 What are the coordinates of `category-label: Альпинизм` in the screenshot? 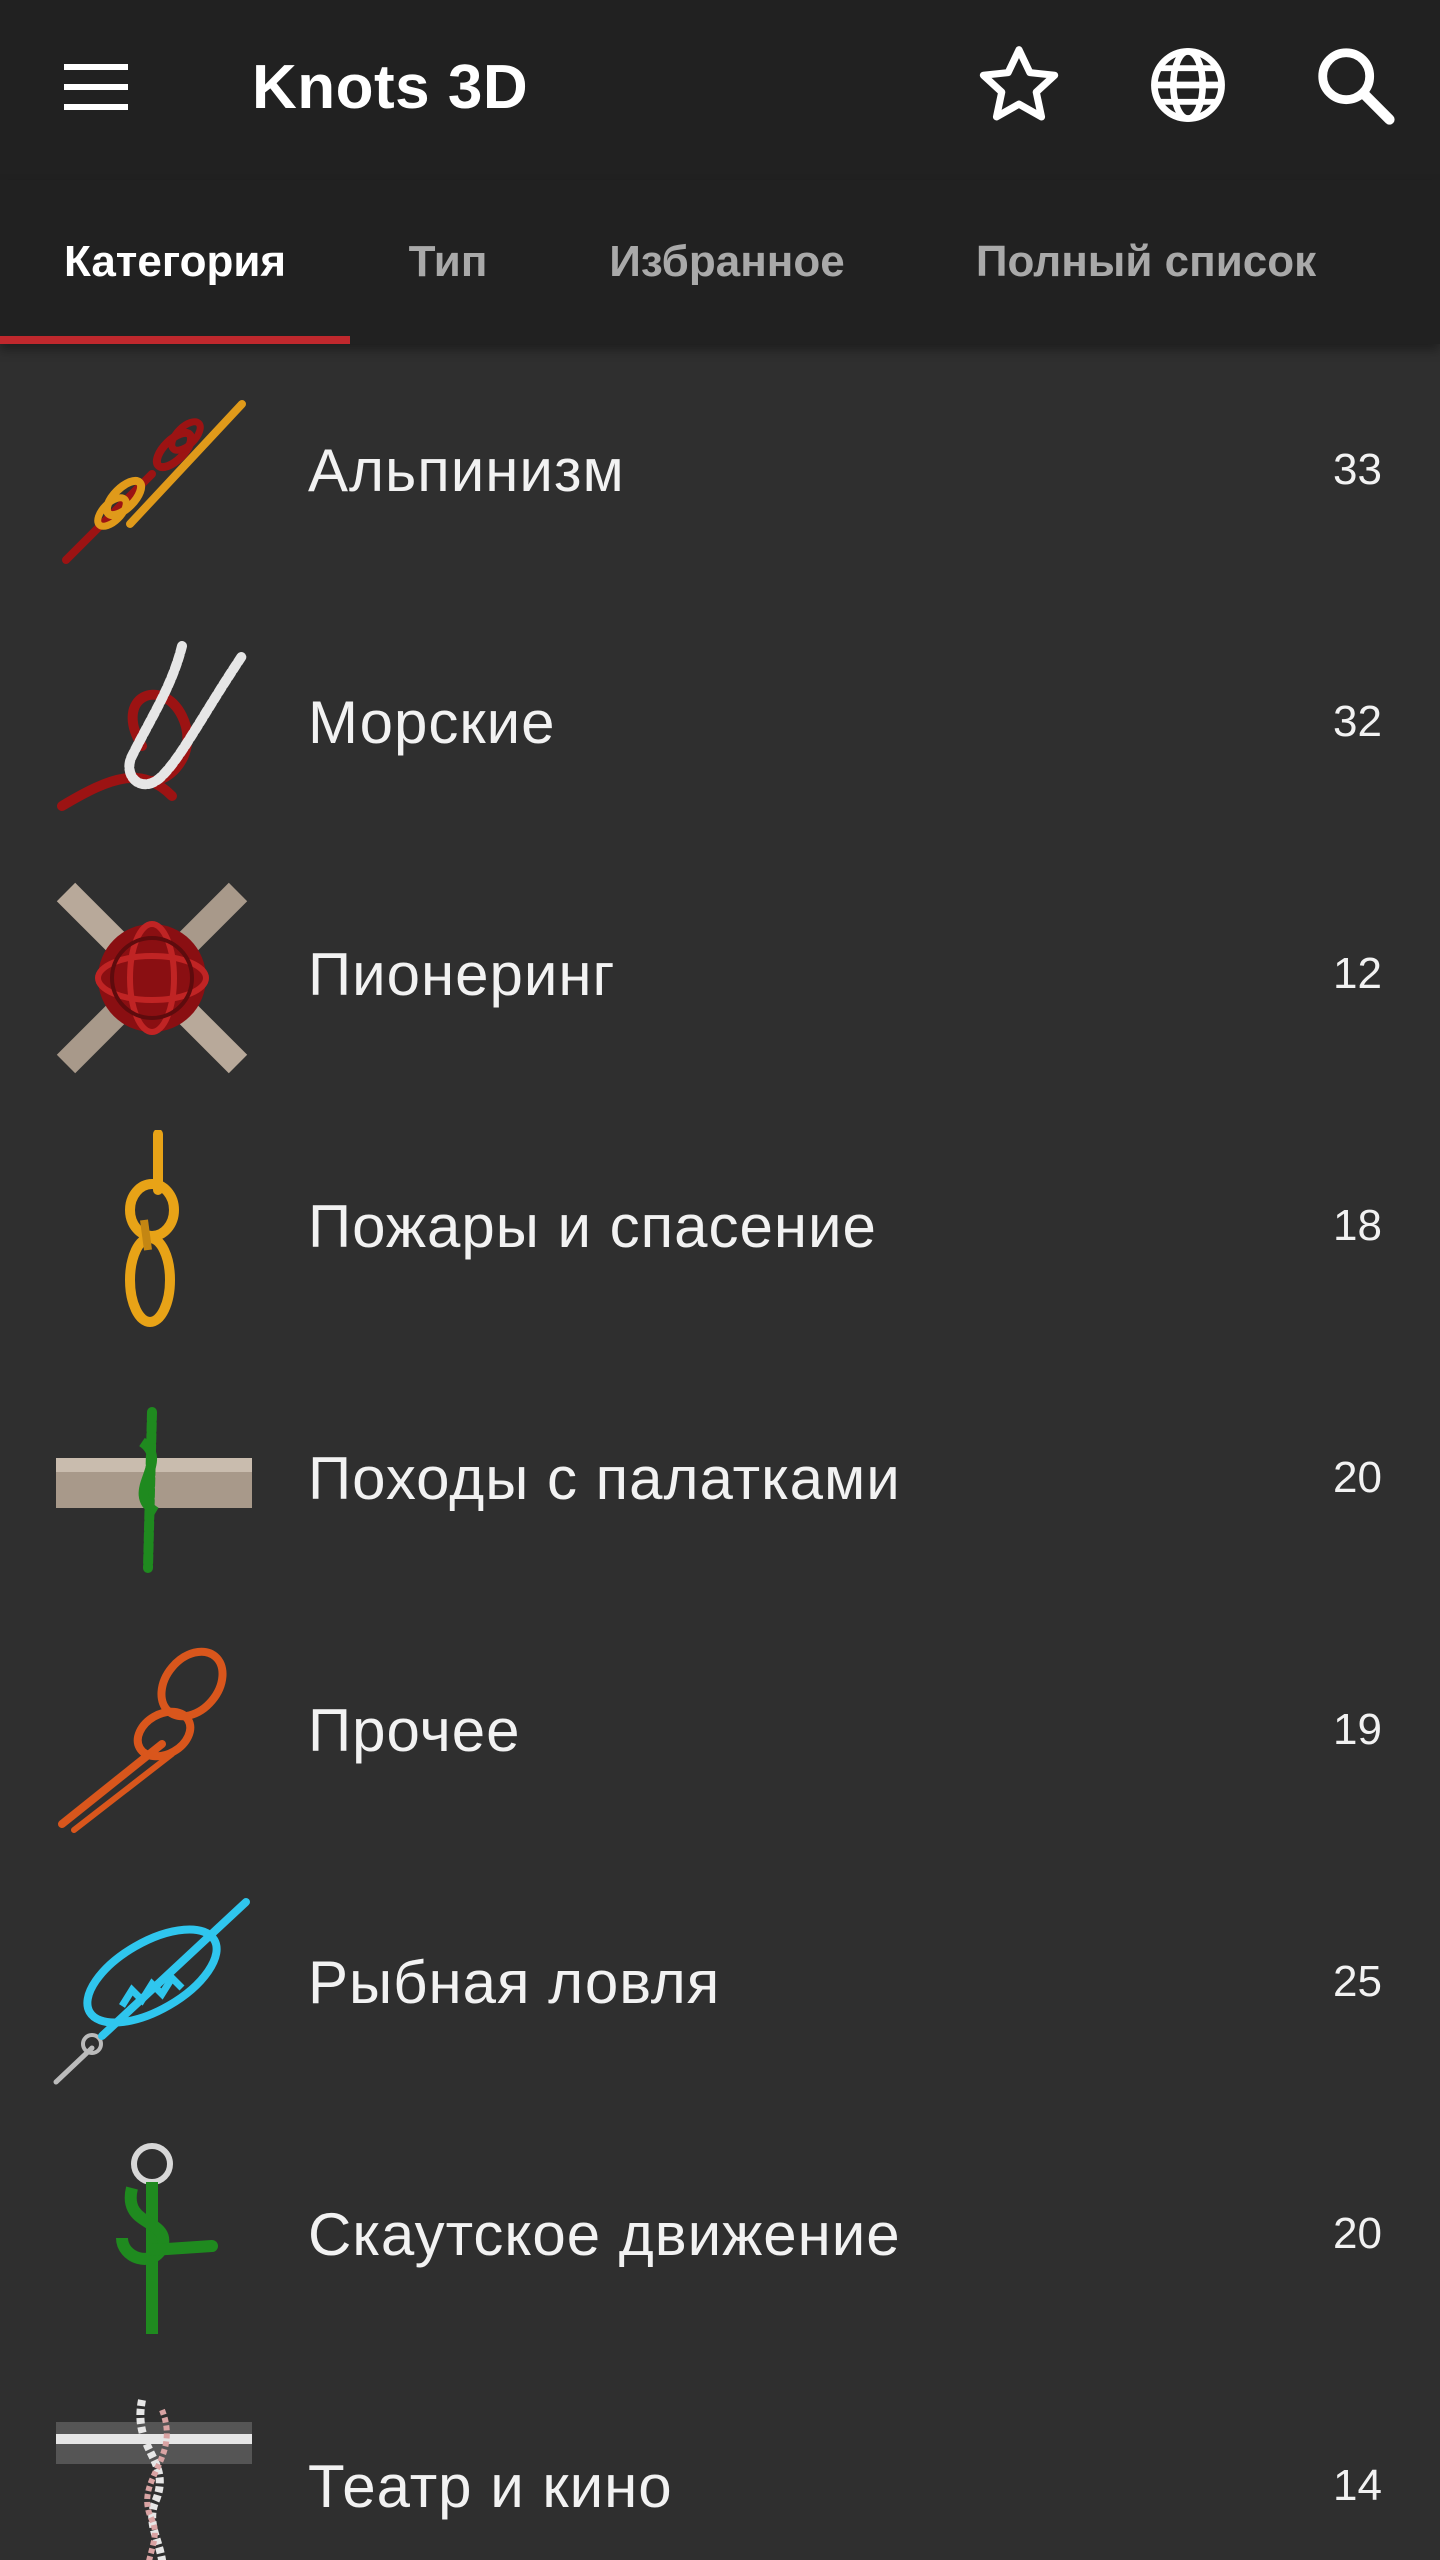 It's located at (466, 470).